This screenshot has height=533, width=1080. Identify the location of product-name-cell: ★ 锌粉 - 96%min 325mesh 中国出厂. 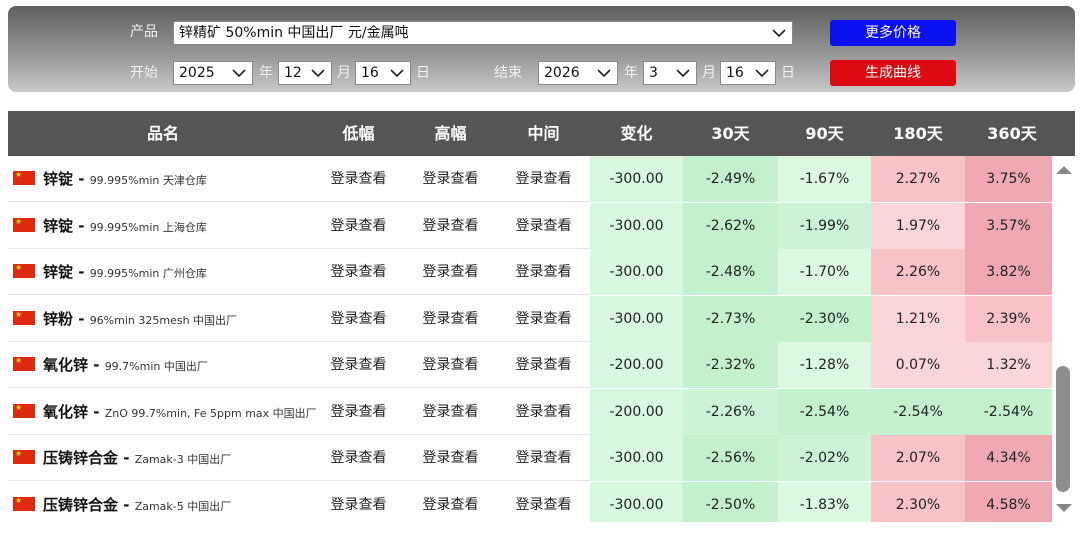
(163, 319).